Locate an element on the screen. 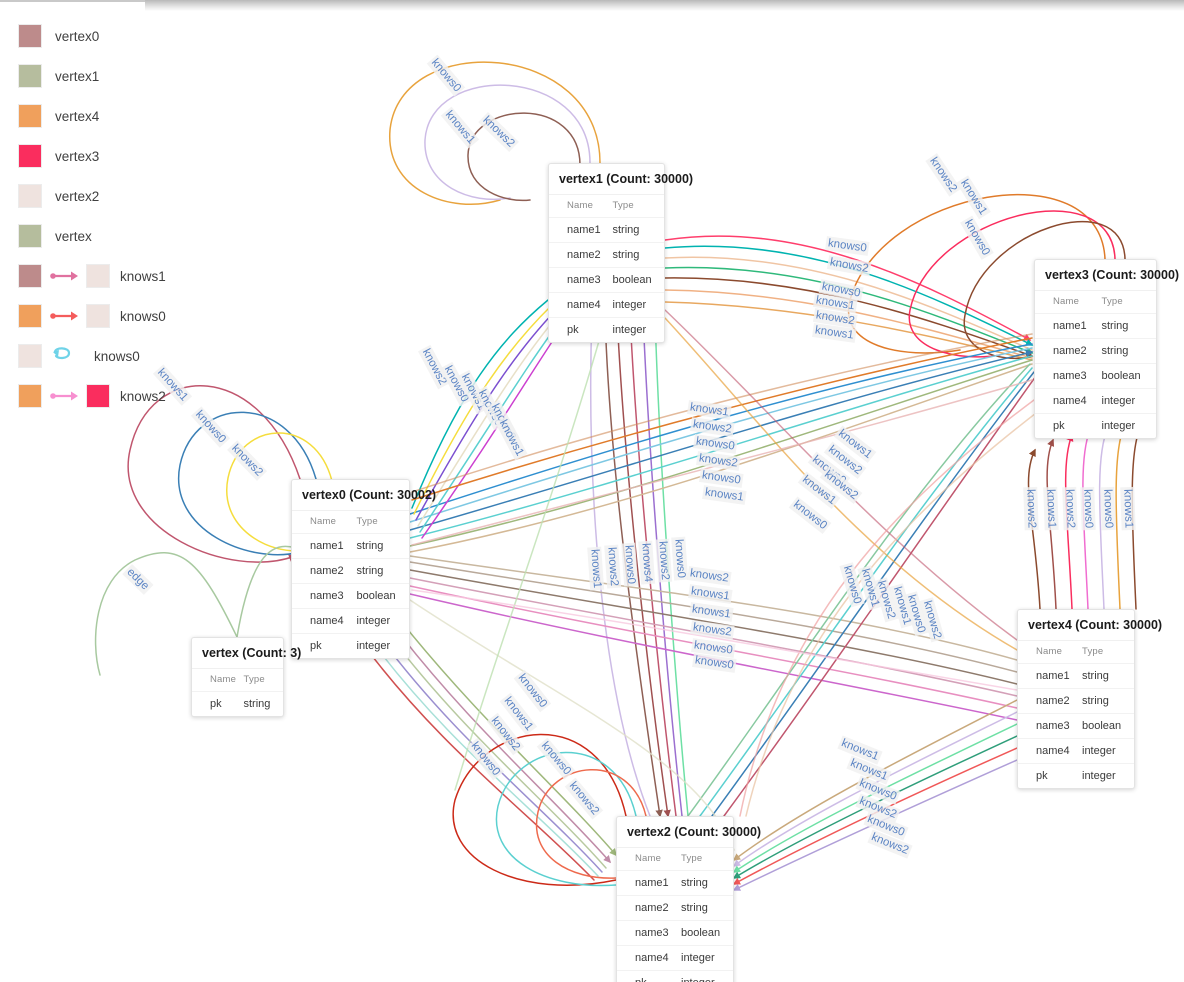  legend-item-vertex3: vertex3 is located at coordinates (100, 156).